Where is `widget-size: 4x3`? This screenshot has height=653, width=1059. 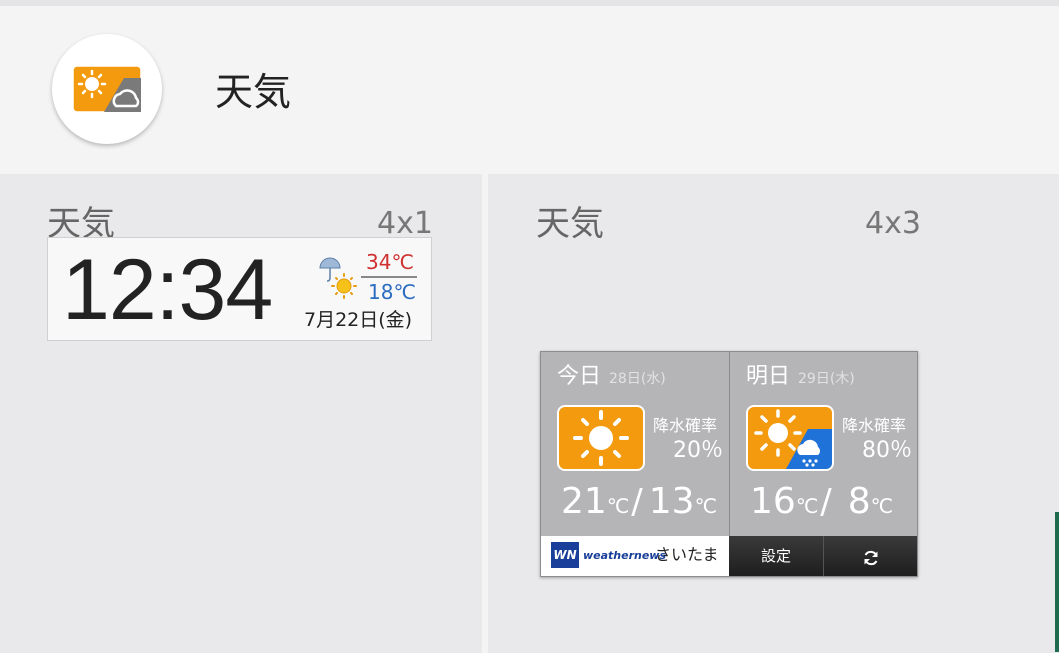 widget-size: 4x3 is located at coordinates (893, 223).